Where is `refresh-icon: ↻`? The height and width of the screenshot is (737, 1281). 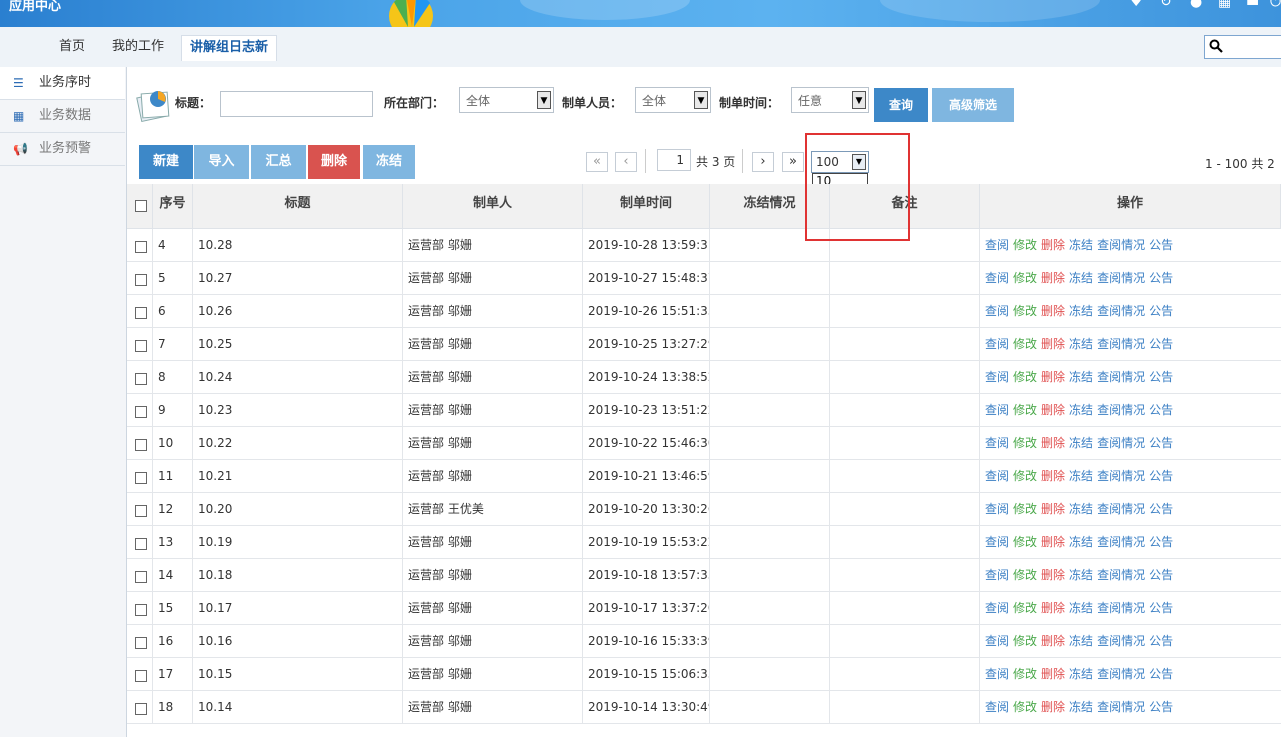 refresh-icon: ↻ is located at coordinates (1166, 5).